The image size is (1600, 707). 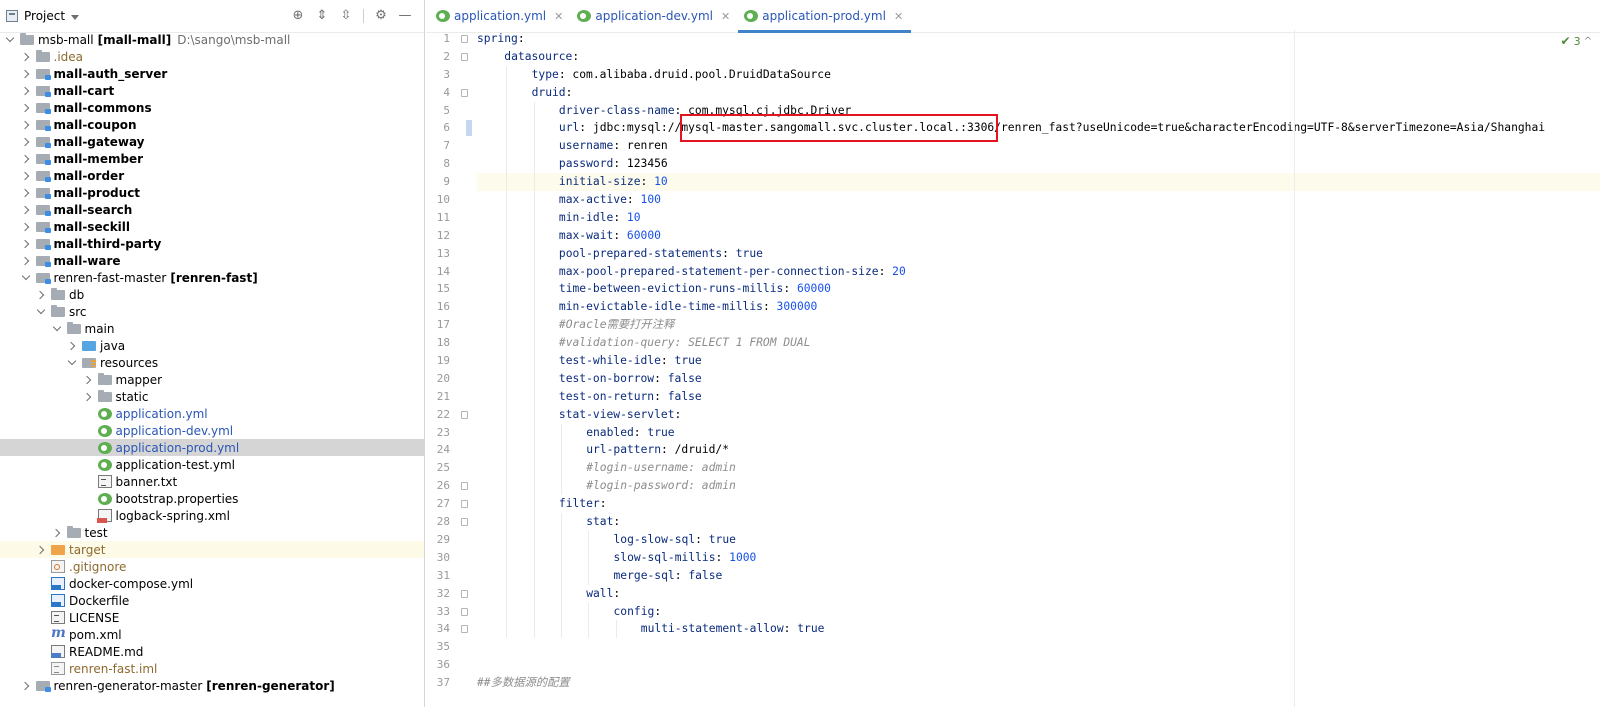 What do you see at coordinates (346, 16) in the screenshot?
I see `collapse-all-icon: ⇳` at bounding box center [346, 16].